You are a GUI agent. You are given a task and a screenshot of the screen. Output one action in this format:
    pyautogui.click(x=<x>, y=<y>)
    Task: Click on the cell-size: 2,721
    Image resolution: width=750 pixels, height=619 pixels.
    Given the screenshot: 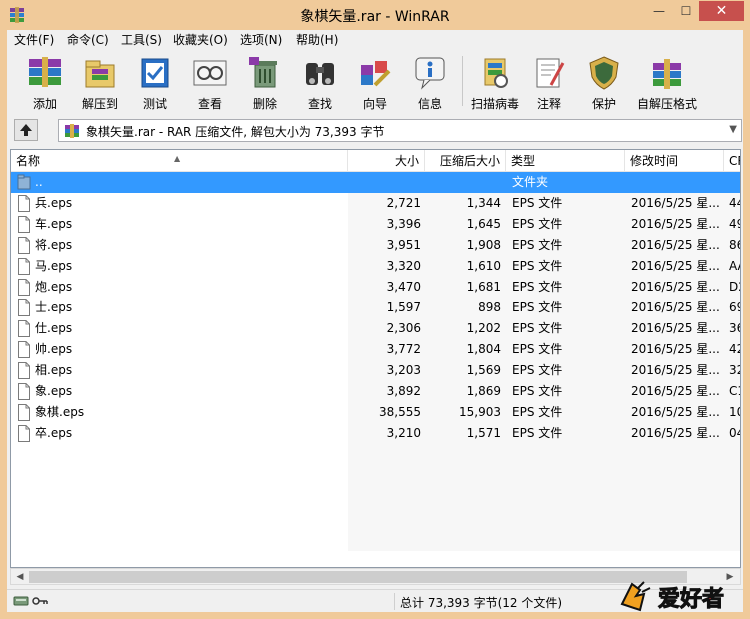 What is the action you would take?
    pyautogui.click(x=403, y=202)
    